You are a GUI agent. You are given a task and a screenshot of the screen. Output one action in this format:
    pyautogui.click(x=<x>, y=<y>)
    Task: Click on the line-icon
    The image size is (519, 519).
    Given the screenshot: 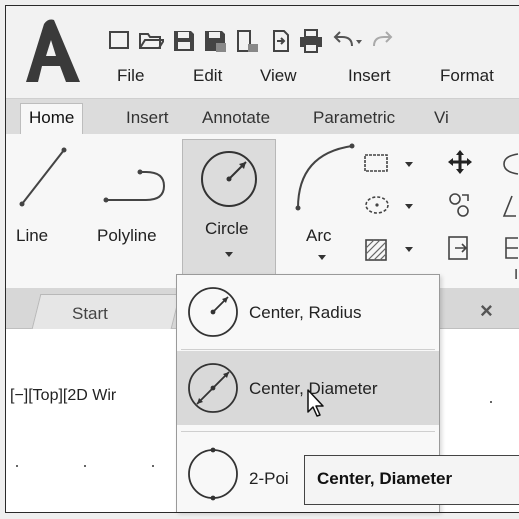 What is the action you would take?
    pyautogui.click(x=43, y=177)
    